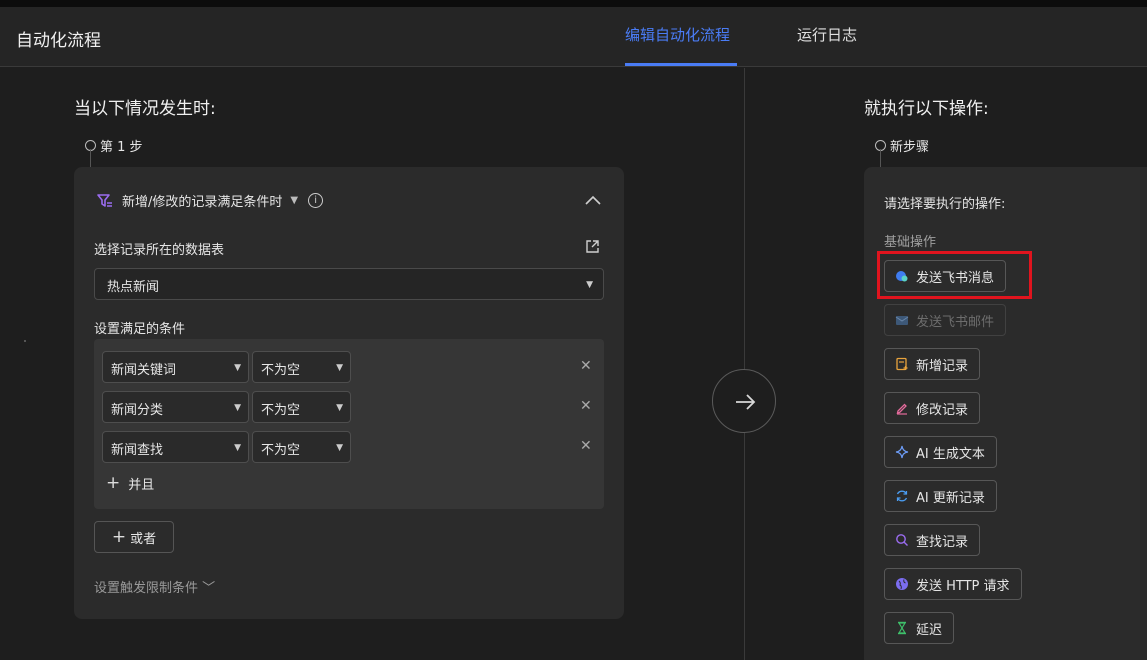 The image size is (1147, 660). Describe the element at coordinates (316, 200) in the screenshot. I see `info-icon: i` at that location.